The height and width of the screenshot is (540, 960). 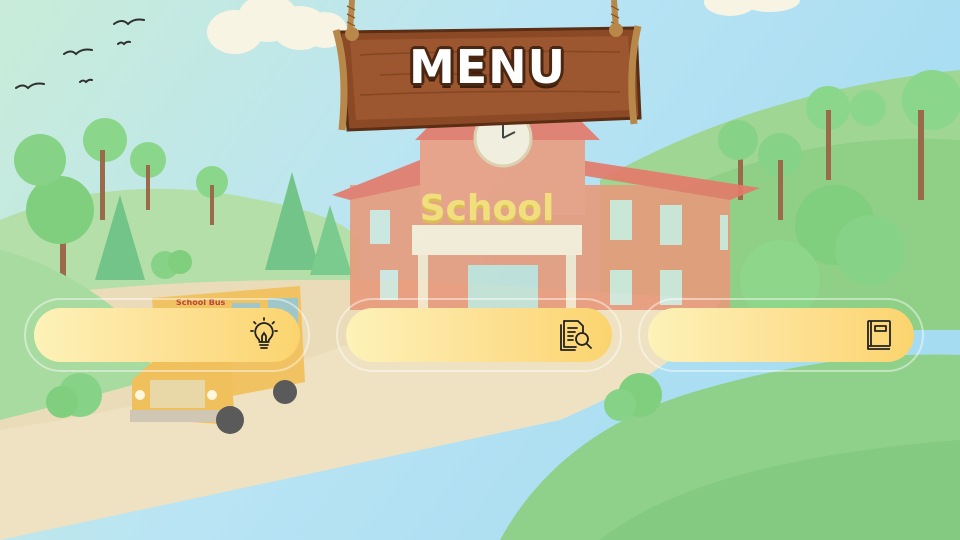 I want to click on menu-button-research, so click(x=479, y=335).